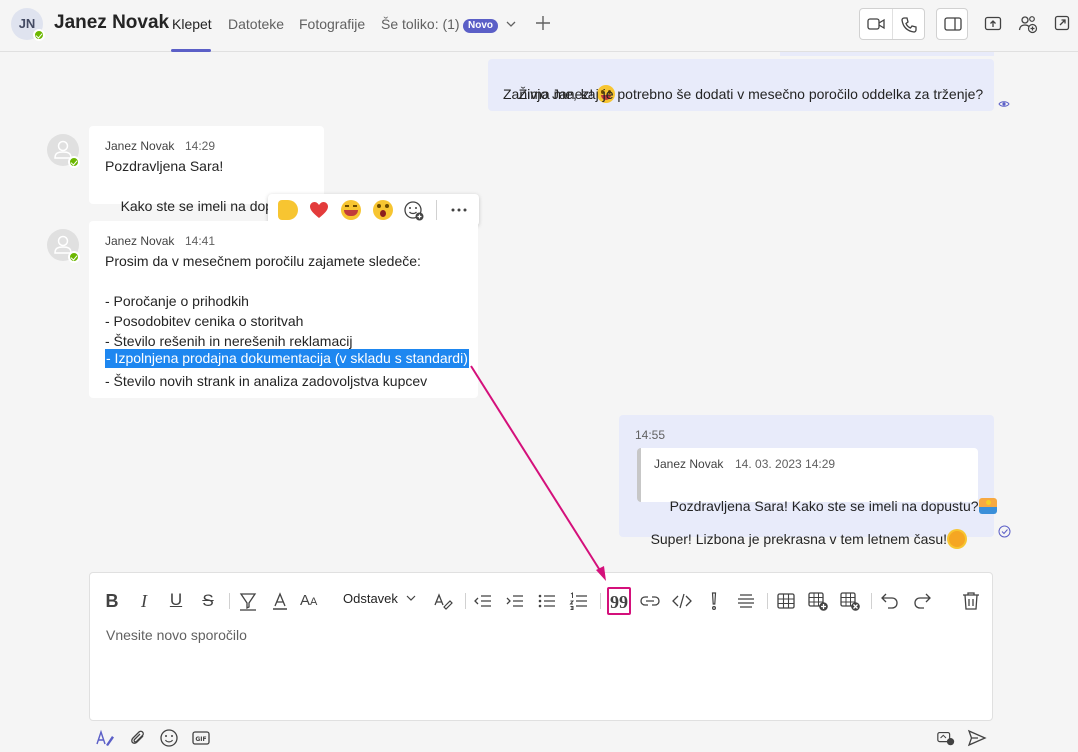  Describe the element at coordinates (112, 22) in the screenshot. I see `chat-title: Janez Novak` at that location.